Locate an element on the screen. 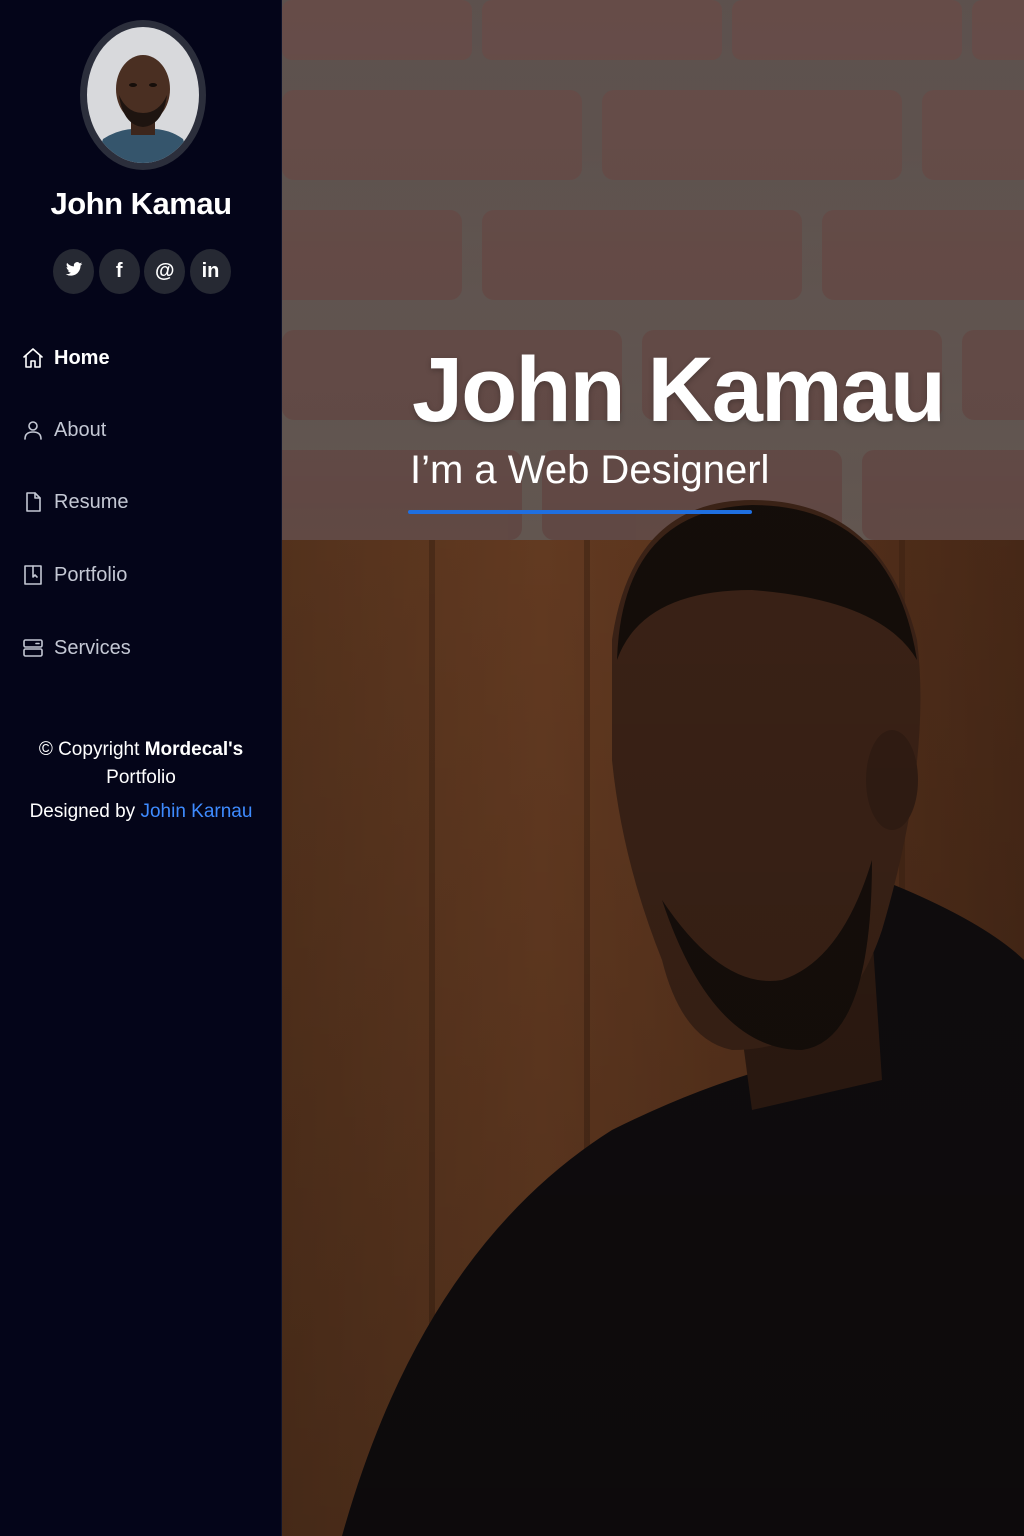  twitter-icon is located at coordinates (74, 272).